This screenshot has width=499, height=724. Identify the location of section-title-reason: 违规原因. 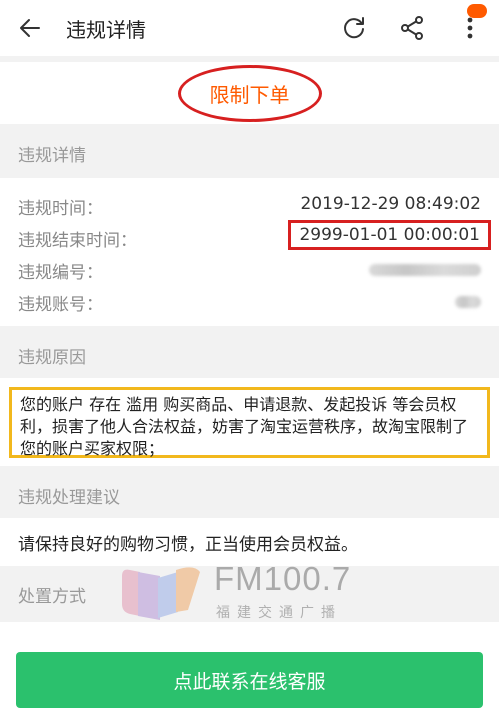
(52, 357).